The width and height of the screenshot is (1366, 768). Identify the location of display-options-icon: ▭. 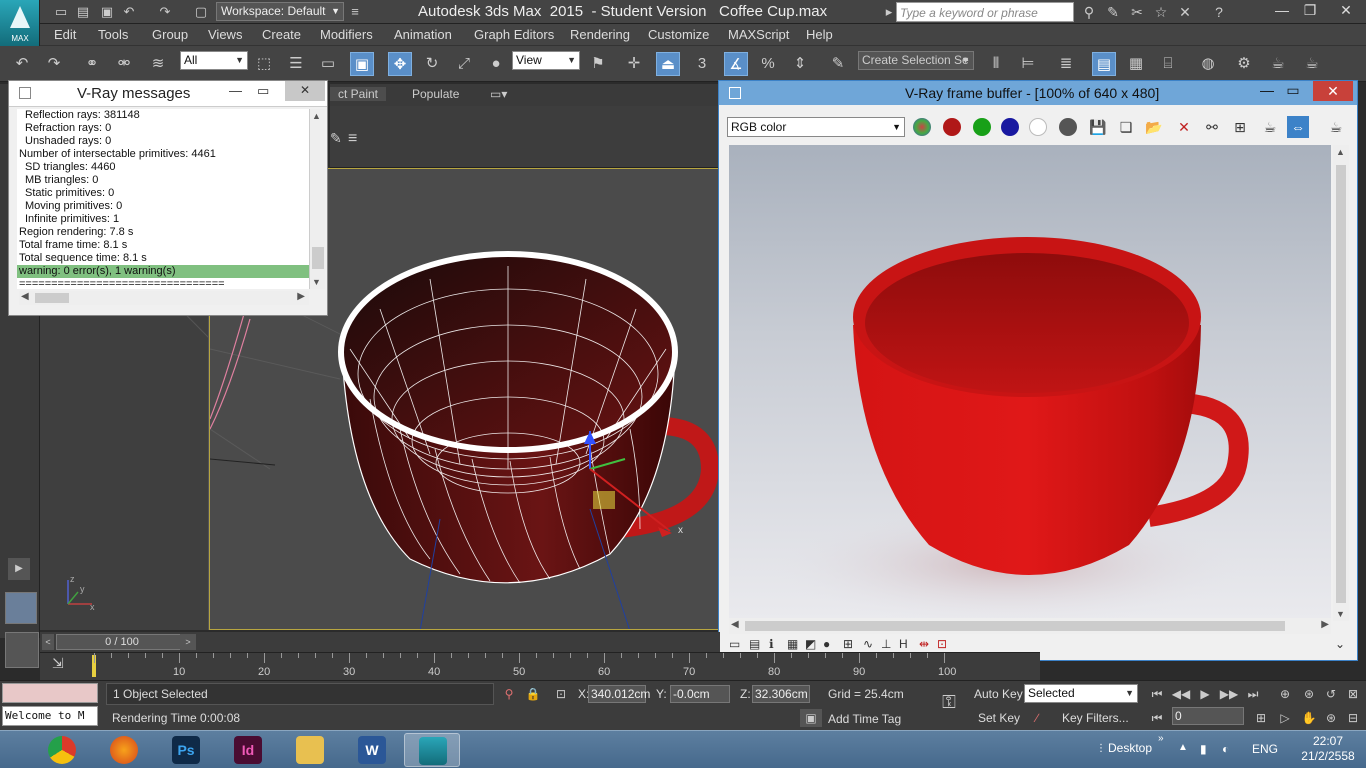
(734, 644).